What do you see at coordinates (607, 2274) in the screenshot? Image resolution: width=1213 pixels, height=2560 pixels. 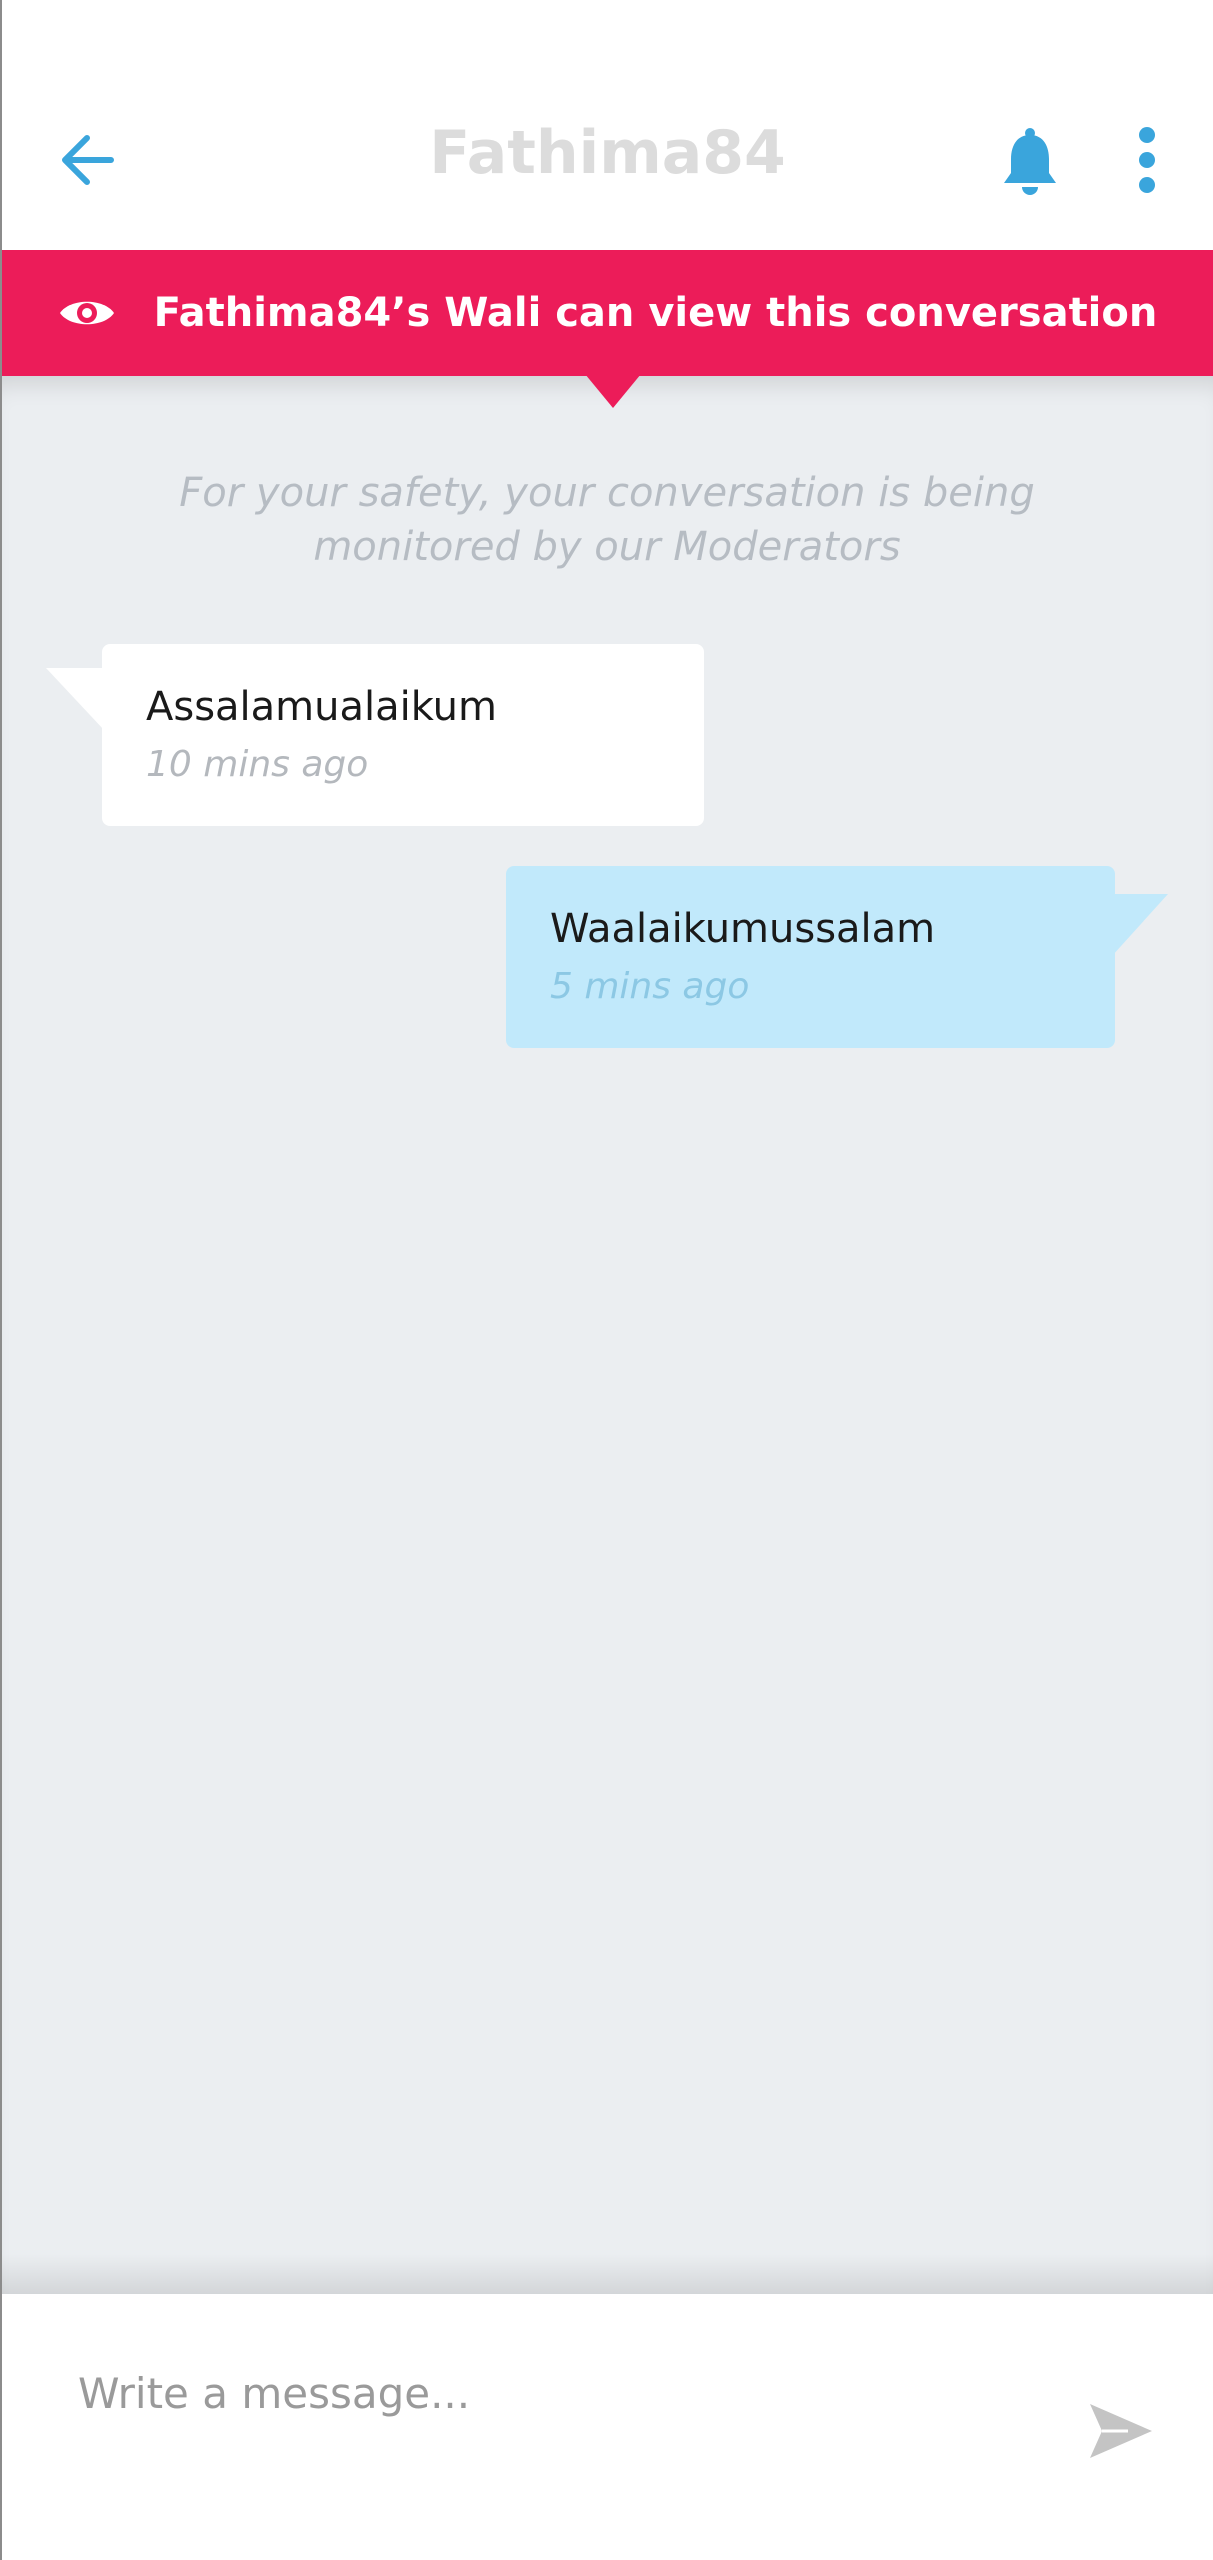 I see `divider-shadow` at bounding box center [607, 2274].